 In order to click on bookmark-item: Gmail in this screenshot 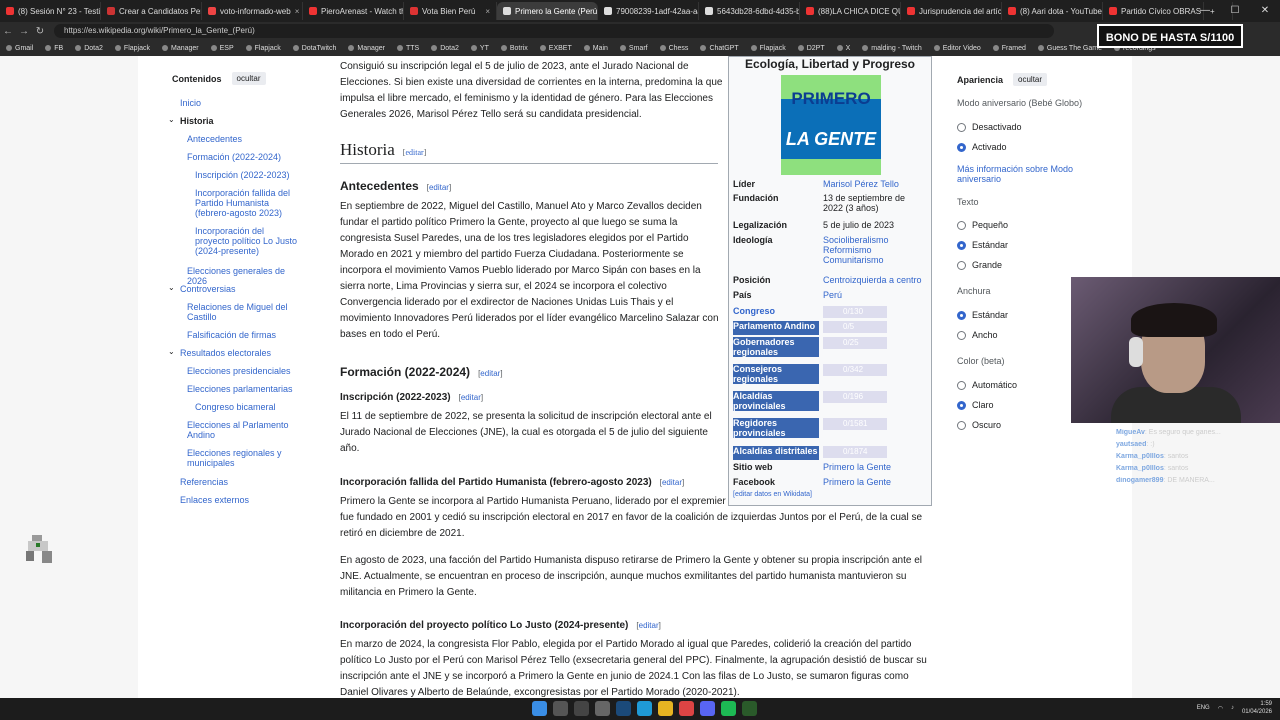, I will do `click(19, 48)`.